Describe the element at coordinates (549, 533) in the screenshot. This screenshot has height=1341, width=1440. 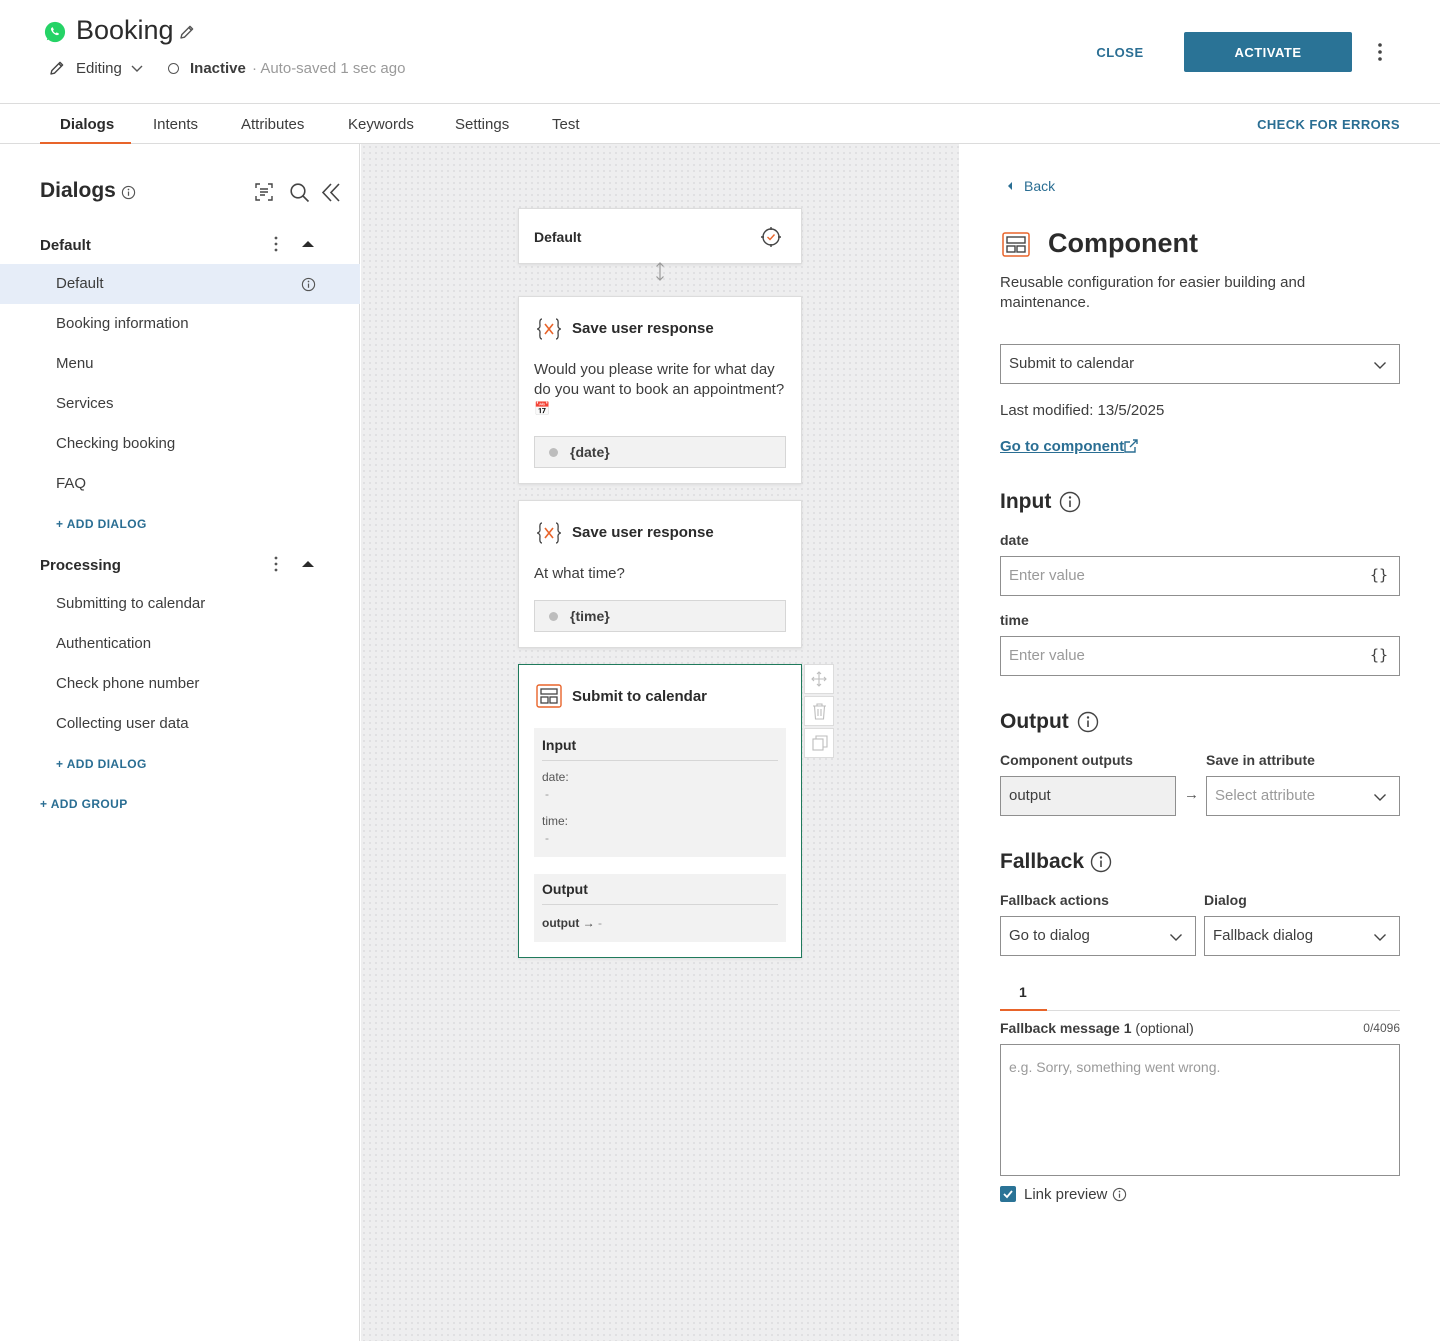
I see `variable-icon` at that location.